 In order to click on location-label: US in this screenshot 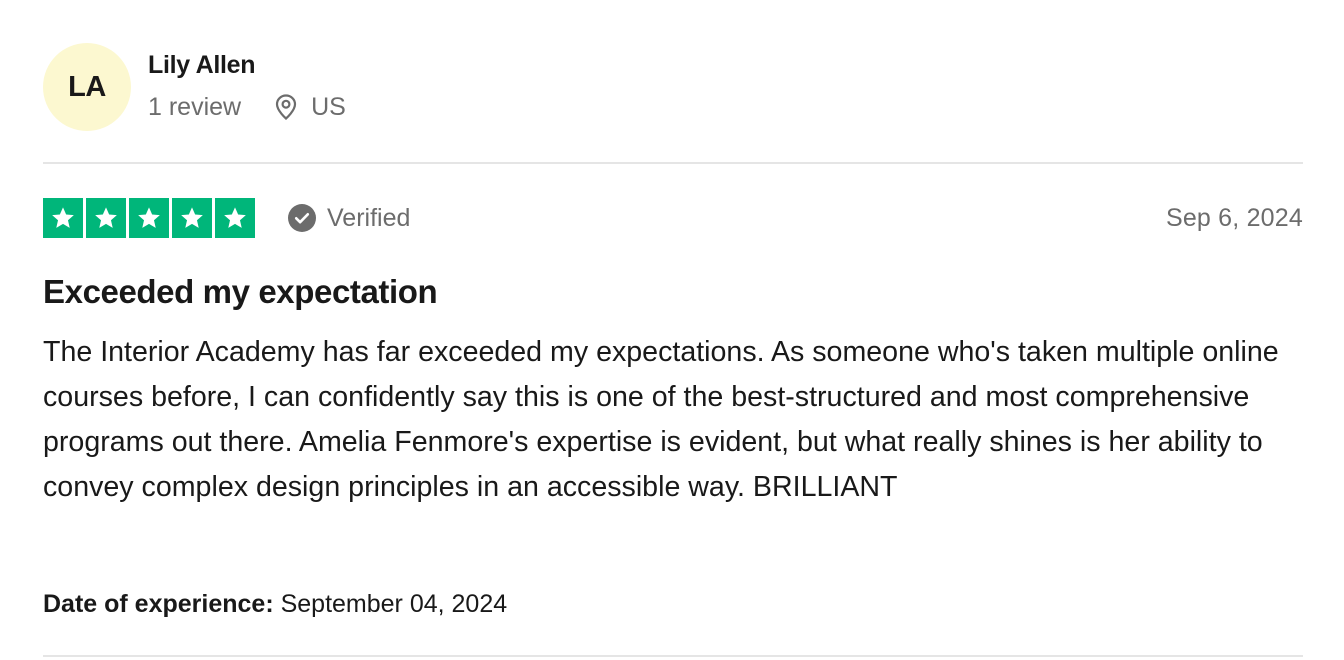, I will do `click(328, 106)`.